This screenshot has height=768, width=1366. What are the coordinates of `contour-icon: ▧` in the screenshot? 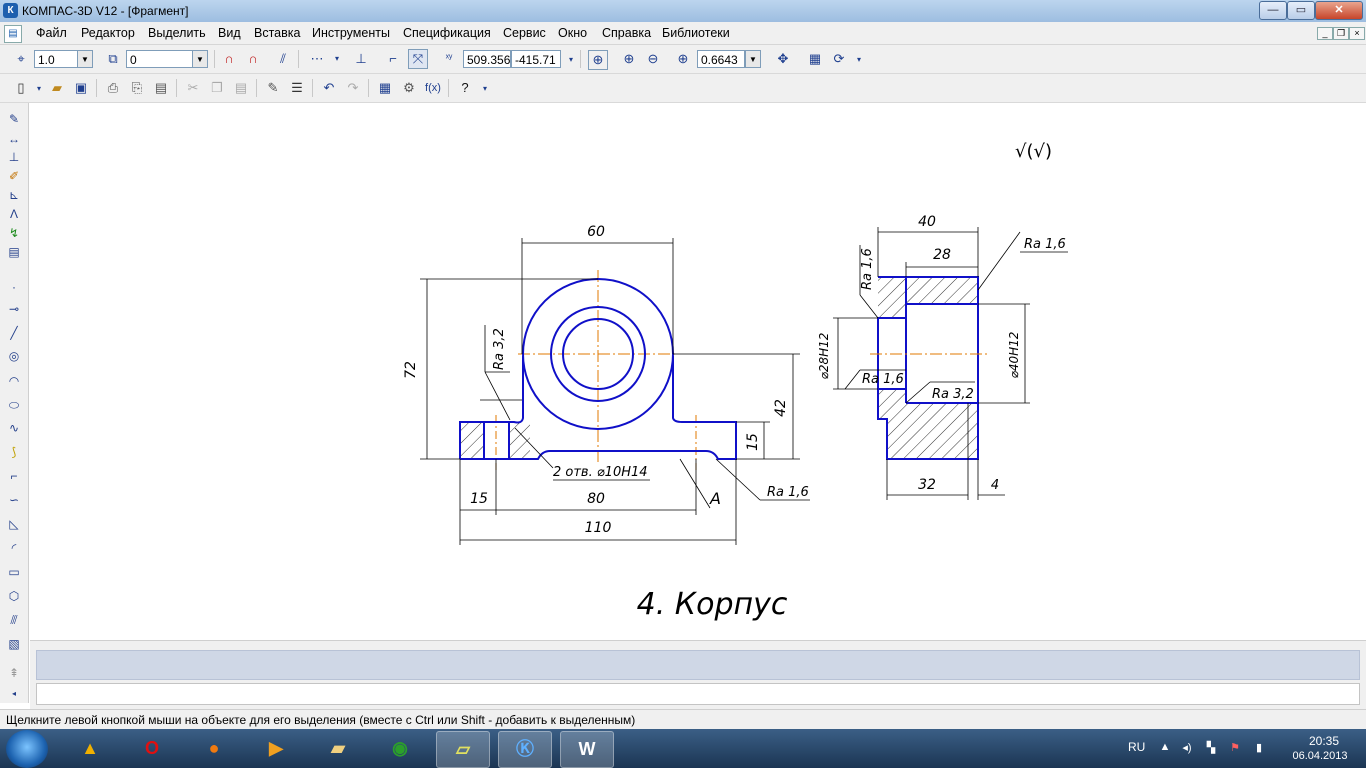 It's located at (14, 644).